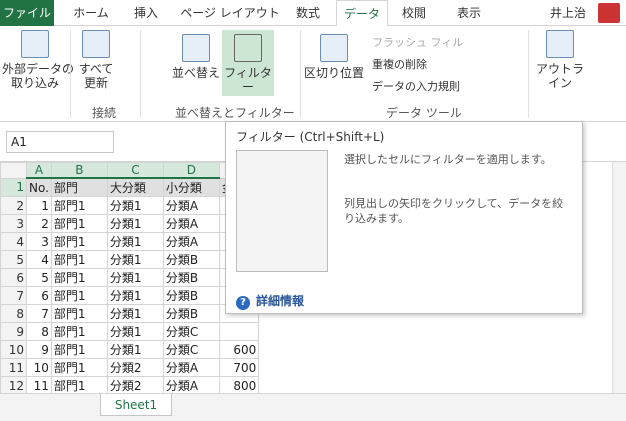 Image resolution: width=626 pixels, height=421 pixels. I want to click on name-box: A1, so click(60, 142).